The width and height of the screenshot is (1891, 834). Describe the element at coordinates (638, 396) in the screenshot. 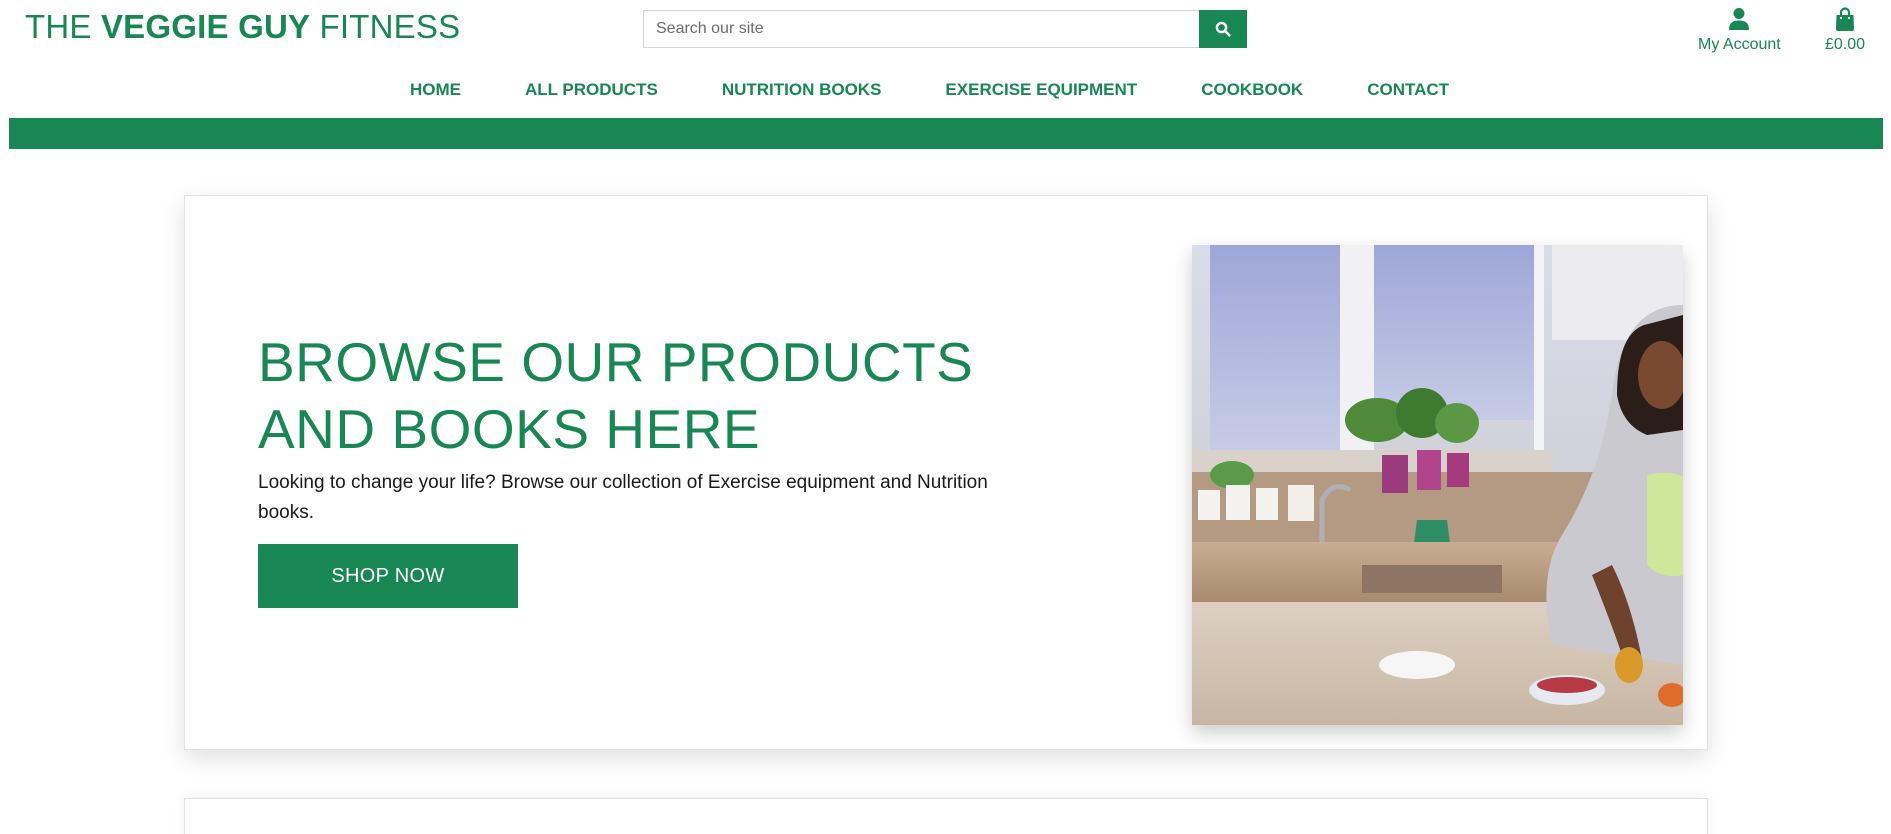

I see `hero-title: BROWSE OUR PRODUCTS AND BOOKS HERE` at that location.